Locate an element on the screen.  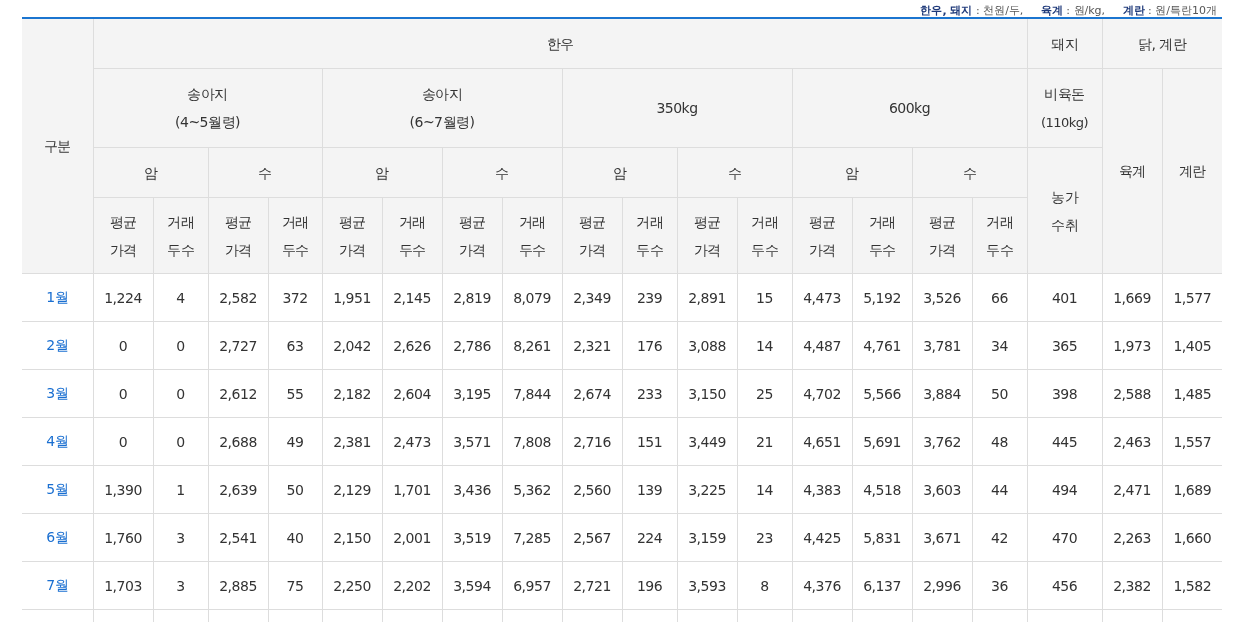
table-cell: 5,192 is located at coordinates (882, 297).